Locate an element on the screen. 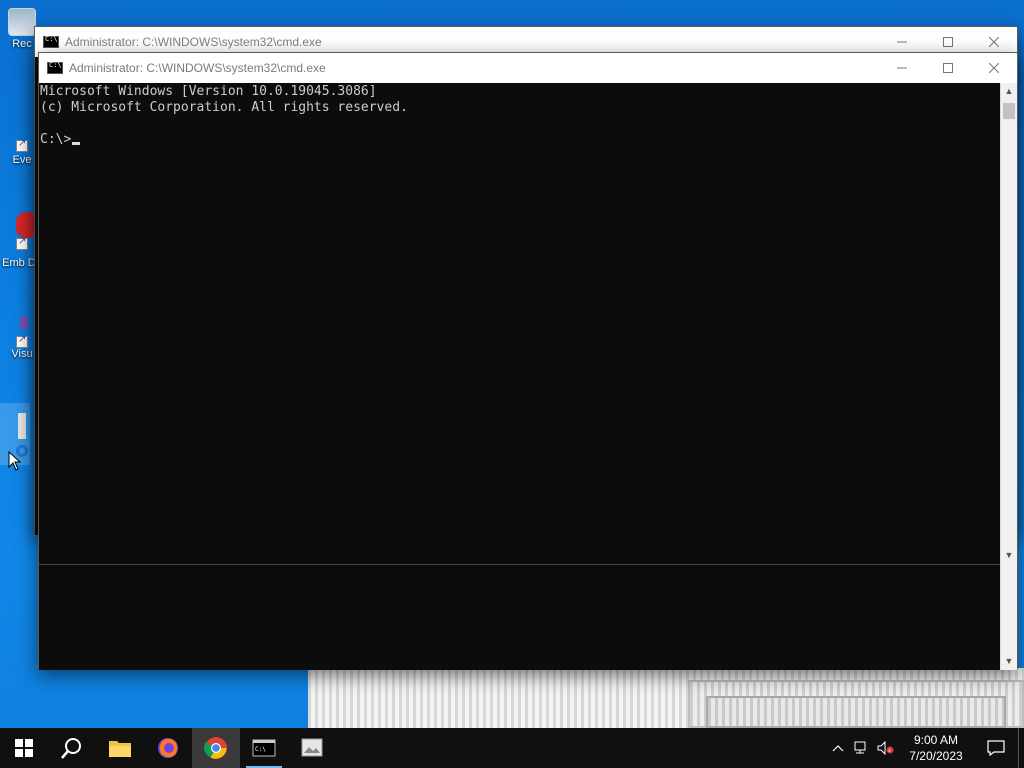 This screenshot has width=1024, height=768. start-button is located at coordinates (24, 748).